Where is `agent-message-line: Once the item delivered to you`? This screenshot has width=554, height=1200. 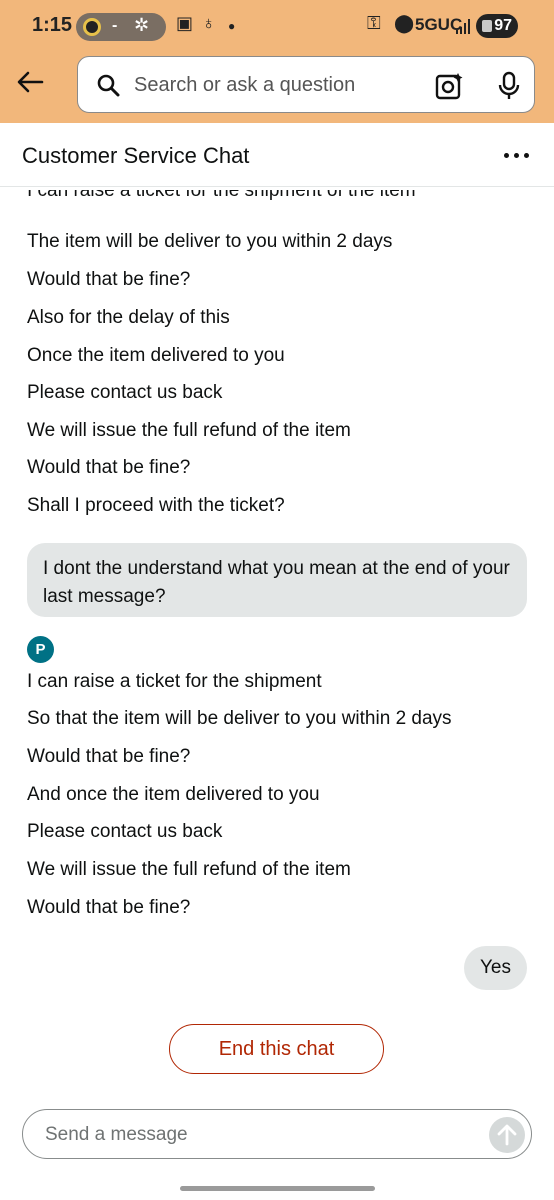 agent-message-line: Once the item delivered to you is located at coordinates (156, 355).